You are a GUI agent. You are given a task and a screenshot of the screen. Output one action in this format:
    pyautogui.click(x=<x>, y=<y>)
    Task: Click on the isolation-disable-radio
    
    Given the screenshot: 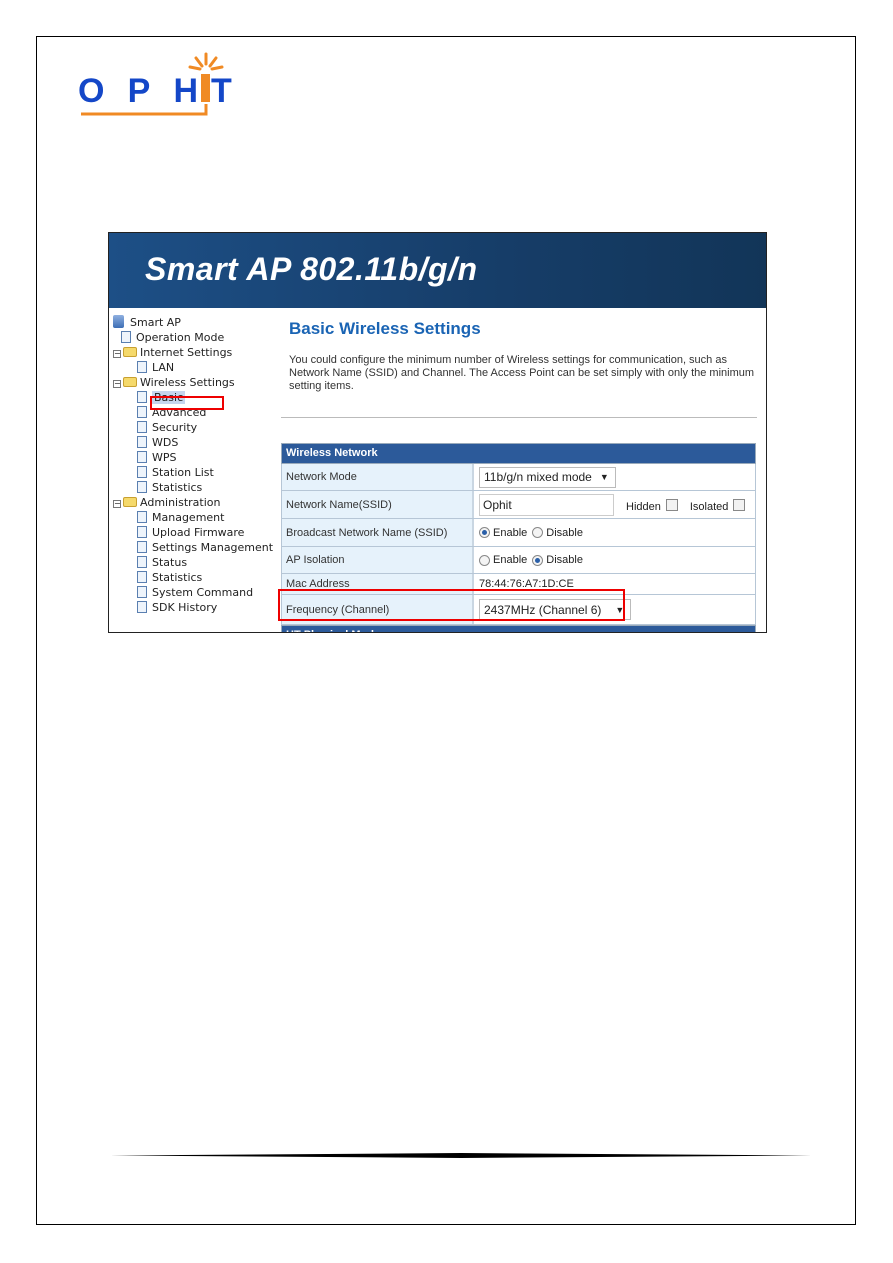 What is the action you would take?
    pyautogui.click(x=538, y=560)
    